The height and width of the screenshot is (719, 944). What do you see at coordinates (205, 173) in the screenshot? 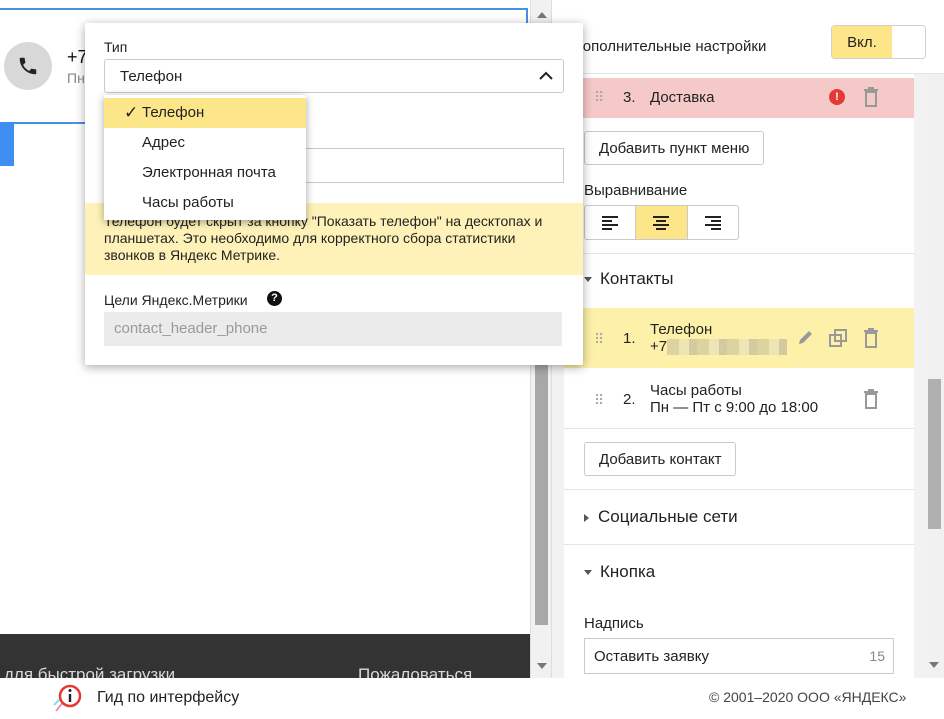
I see `dropdown-option-email: Электронная почта` at bounding box center [205, 173].